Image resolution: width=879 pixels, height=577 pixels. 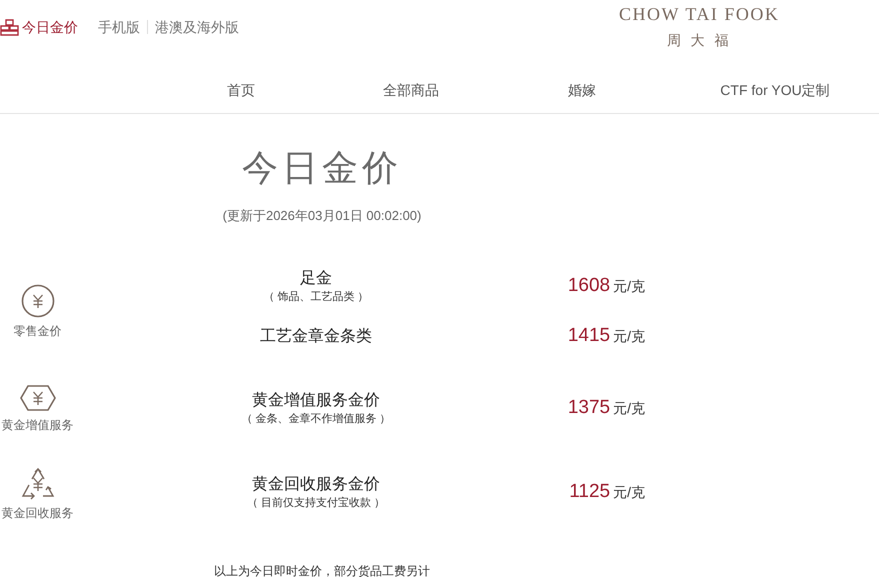 I want to click on price-per-gram: 1415, so click(x=589, y=336).